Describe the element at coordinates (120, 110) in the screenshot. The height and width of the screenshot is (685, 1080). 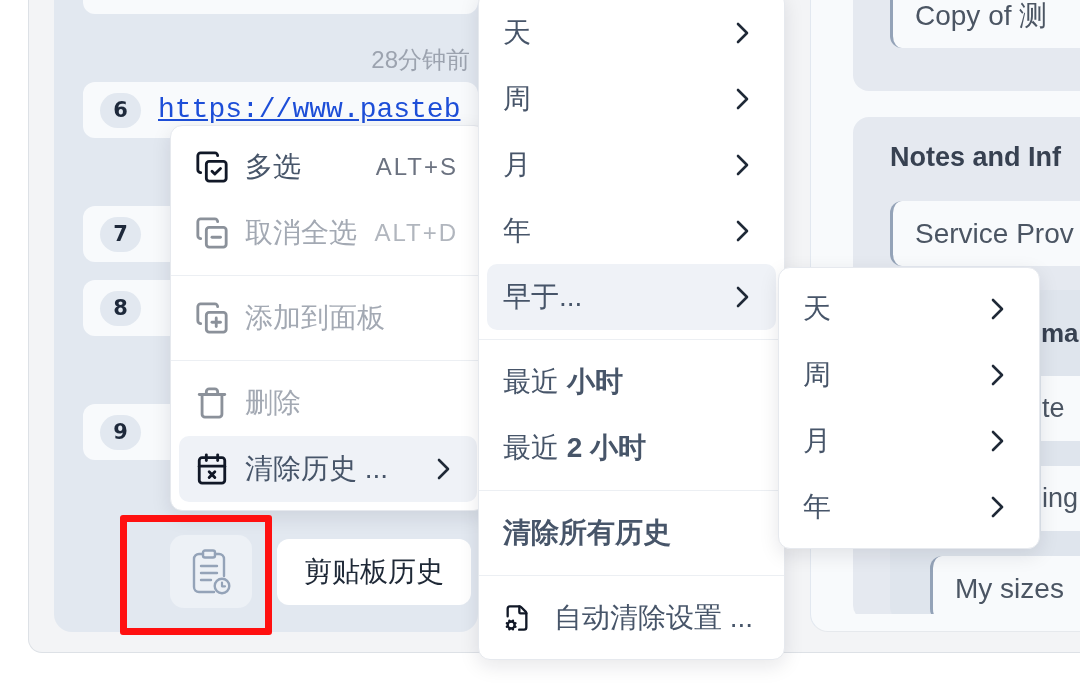
I see `number-badge: 6` at that location.